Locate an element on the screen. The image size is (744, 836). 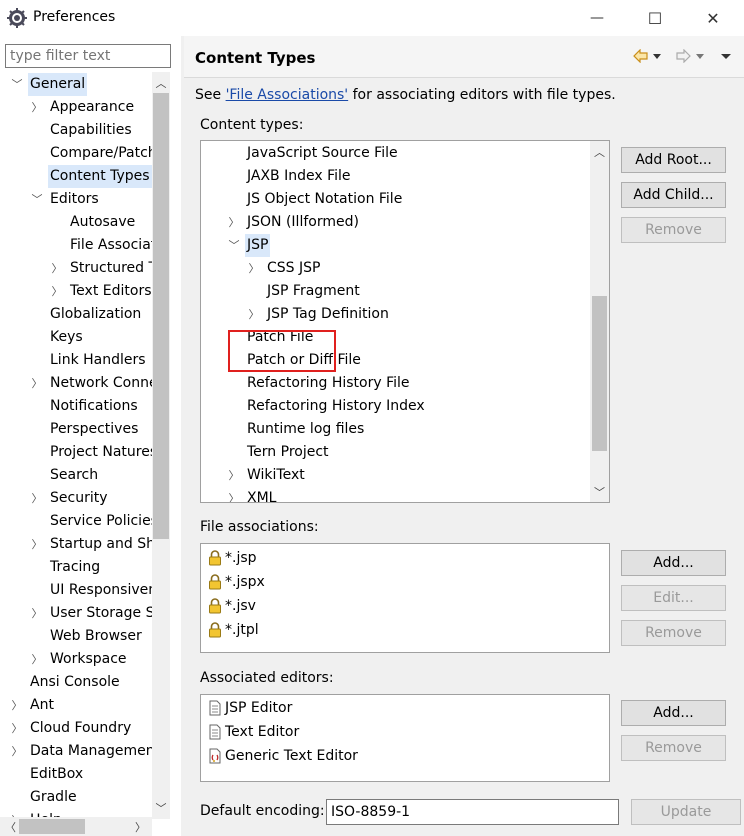
tree-item: 〉 Cloud Foundry is located at coordinates (76, 728).